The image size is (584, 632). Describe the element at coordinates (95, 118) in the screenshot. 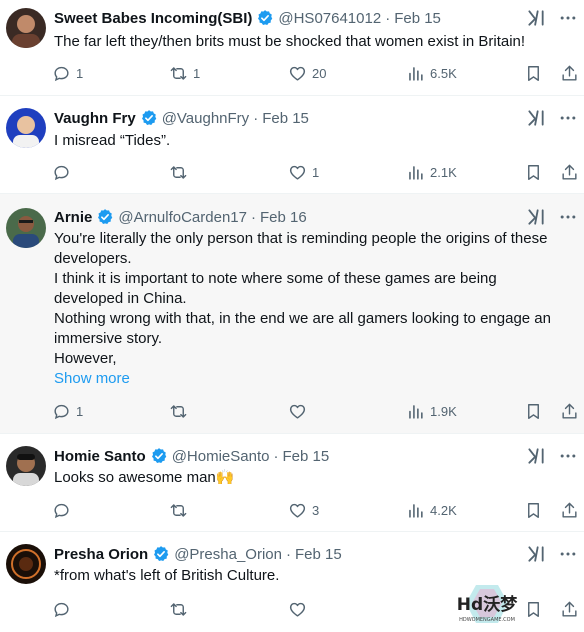

I see `display-name: Vaughn Fry` at that location.